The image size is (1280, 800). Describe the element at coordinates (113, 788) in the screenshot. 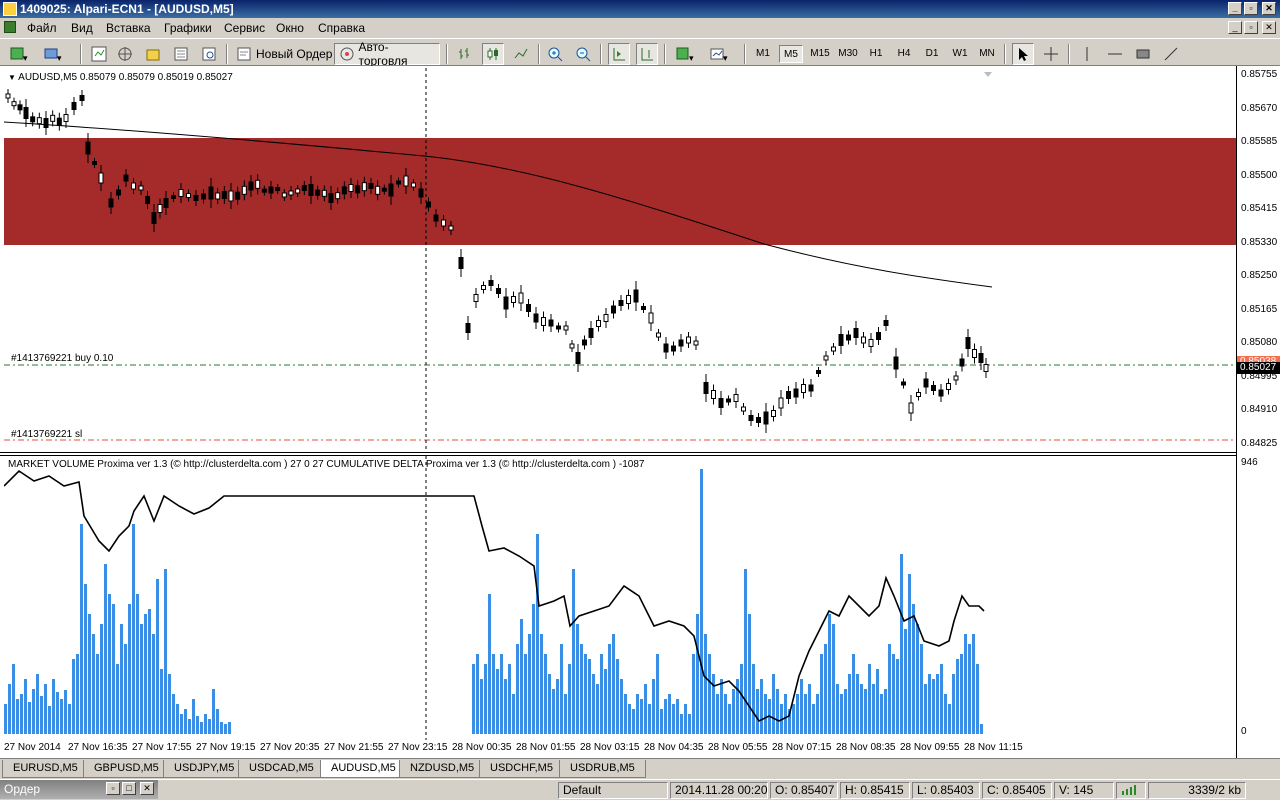

I see `panel-minimize-button: ▫` at that location.